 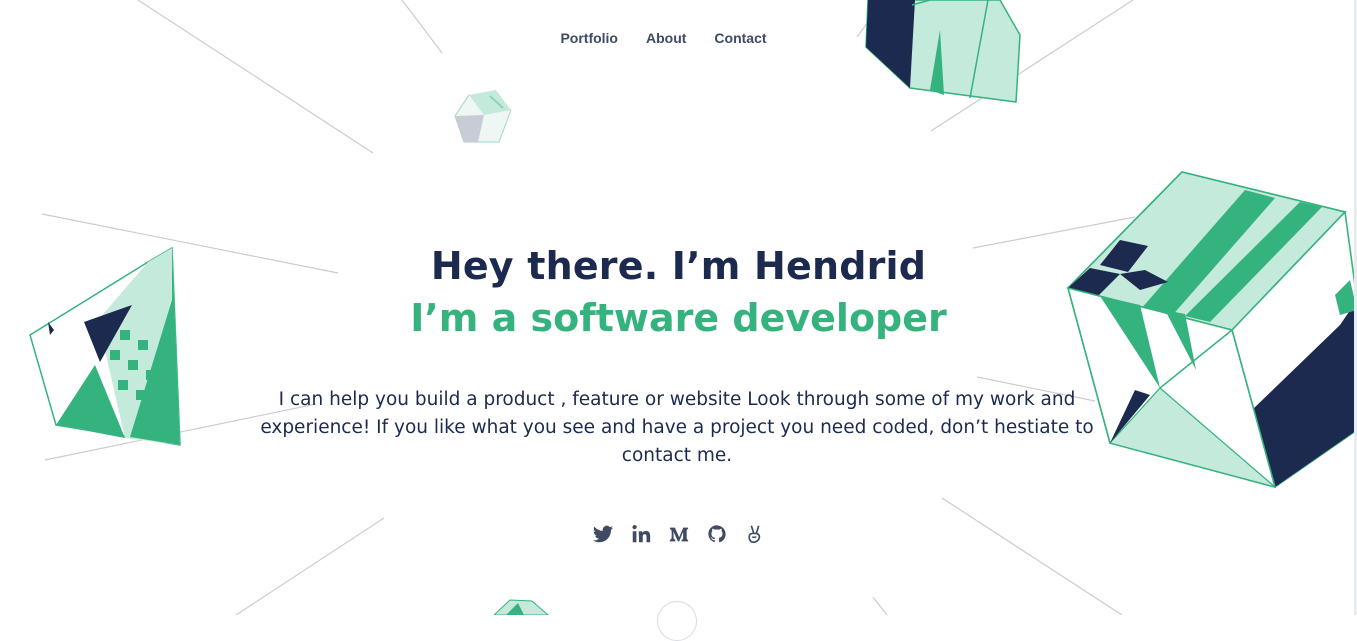 I want to click on linkedin-link, so click(x=641, y=534).